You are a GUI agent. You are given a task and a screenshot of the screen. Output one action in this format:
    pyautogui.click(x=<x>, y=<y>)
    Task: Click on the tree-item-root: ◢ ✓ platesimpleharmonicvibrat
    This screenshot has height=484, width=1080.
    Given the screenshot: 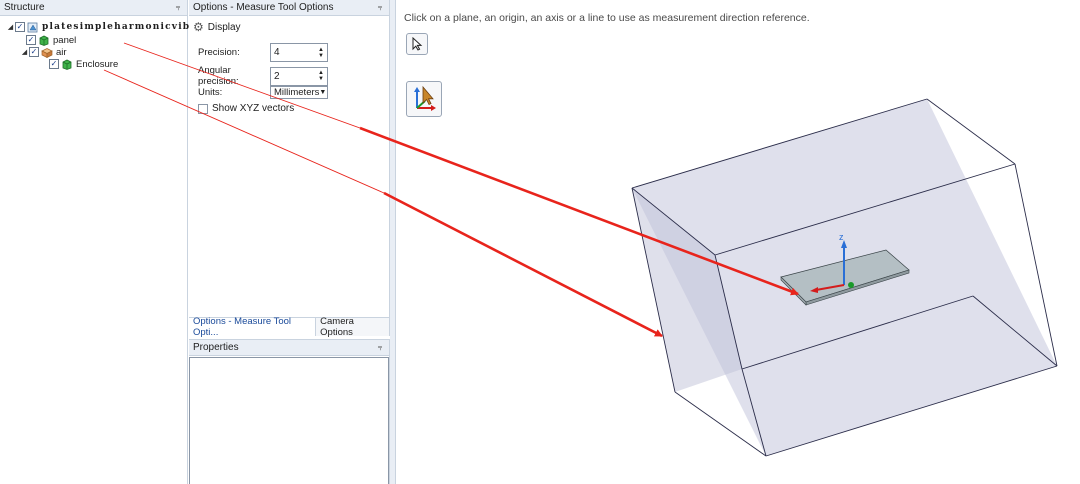 What is the action you would take?
    pyautogui.click(x=107, y=27)
    